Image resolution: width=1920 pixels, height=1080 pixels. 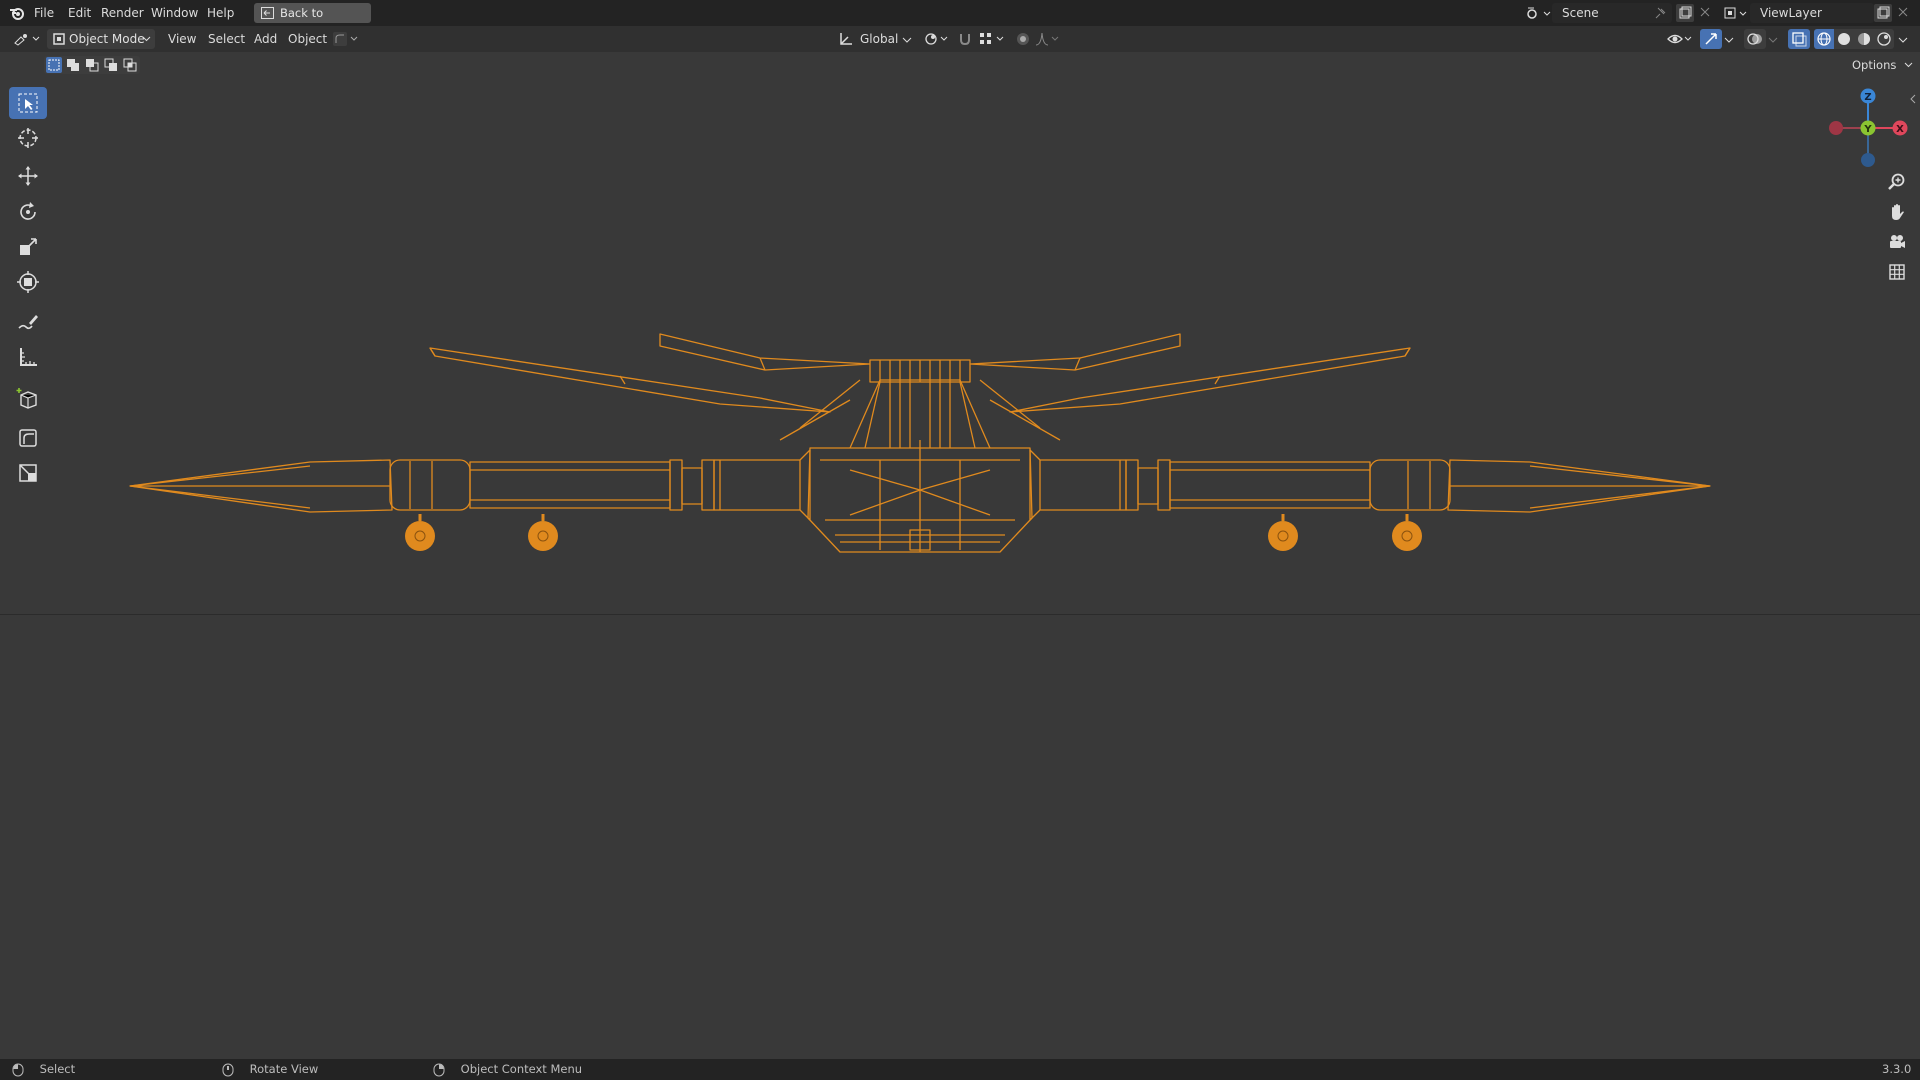 What do you see at coordinates (54, 65) in the screenshot?
I see `select-new-icon` at bounding box center [54, 65].